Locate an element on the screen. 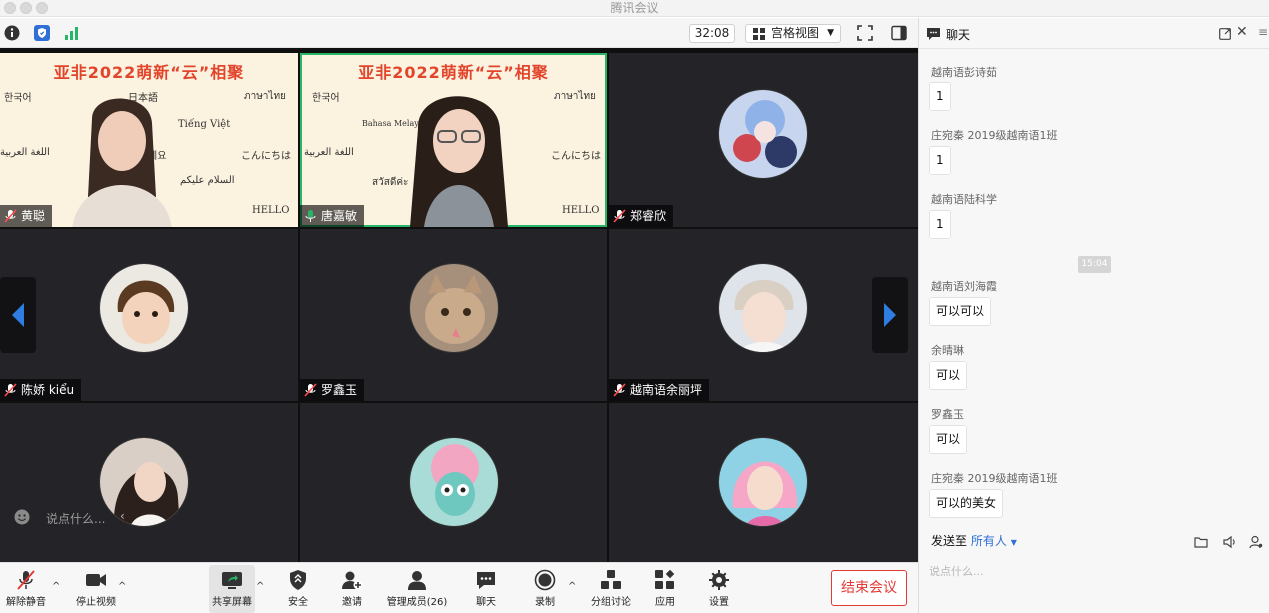  user-settings-icon is located at coordinates (1256, 542).